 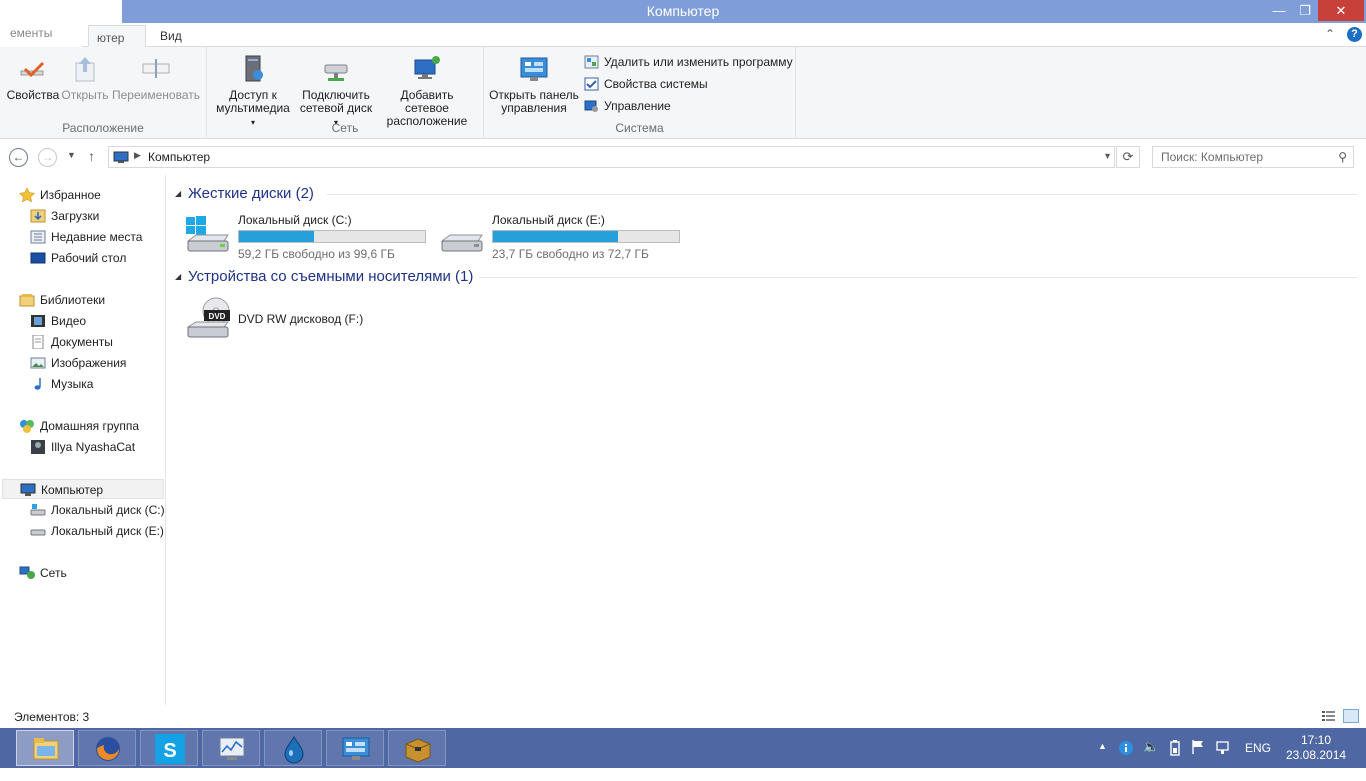 I want to click on archive-box-icon, so click(x=418, y=750).